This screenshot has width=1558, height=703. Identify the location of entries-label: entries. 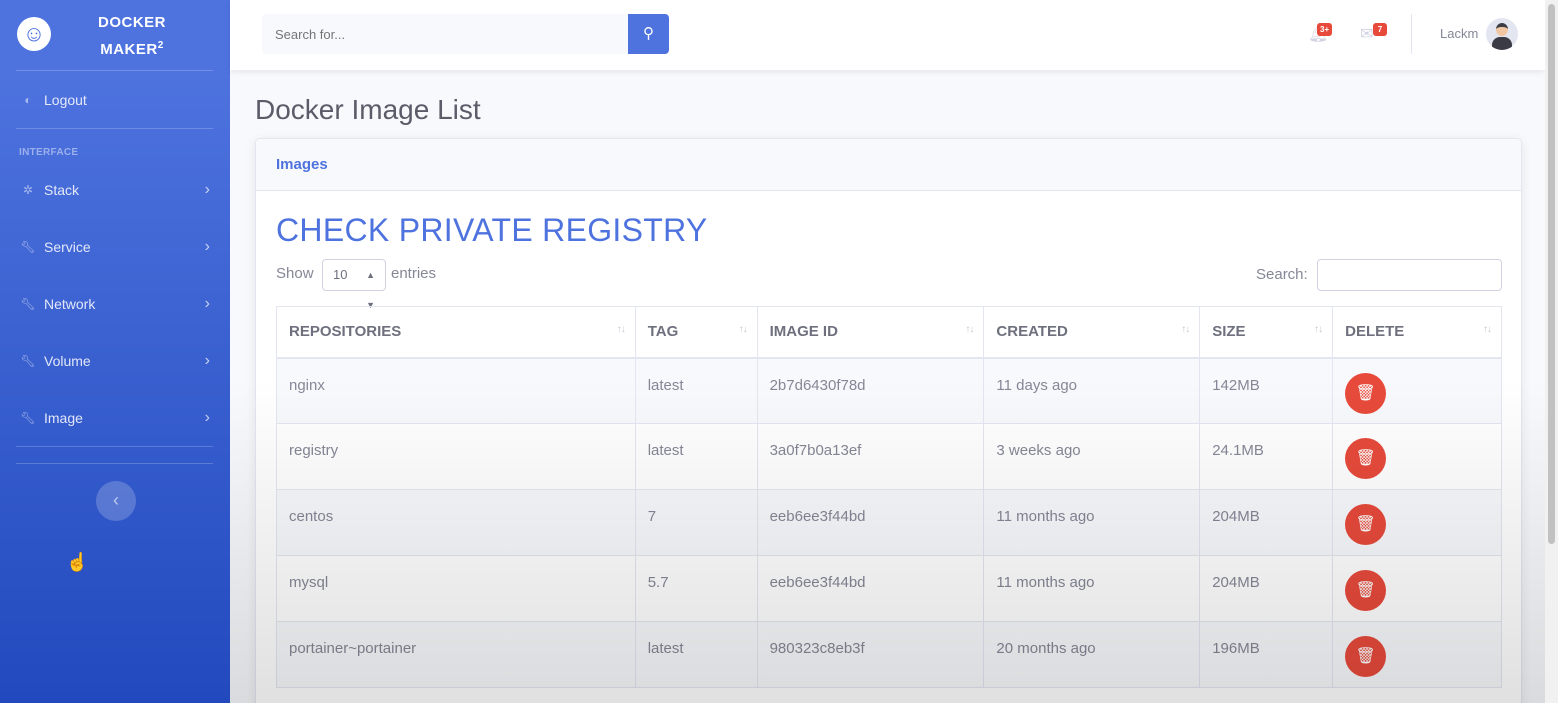
(414, 273).